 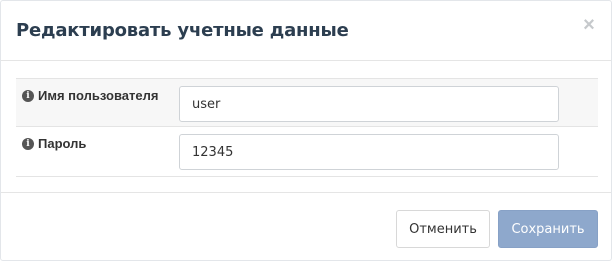 I want to click on username-label: Имя пользователя, so click(x=98, y=95).